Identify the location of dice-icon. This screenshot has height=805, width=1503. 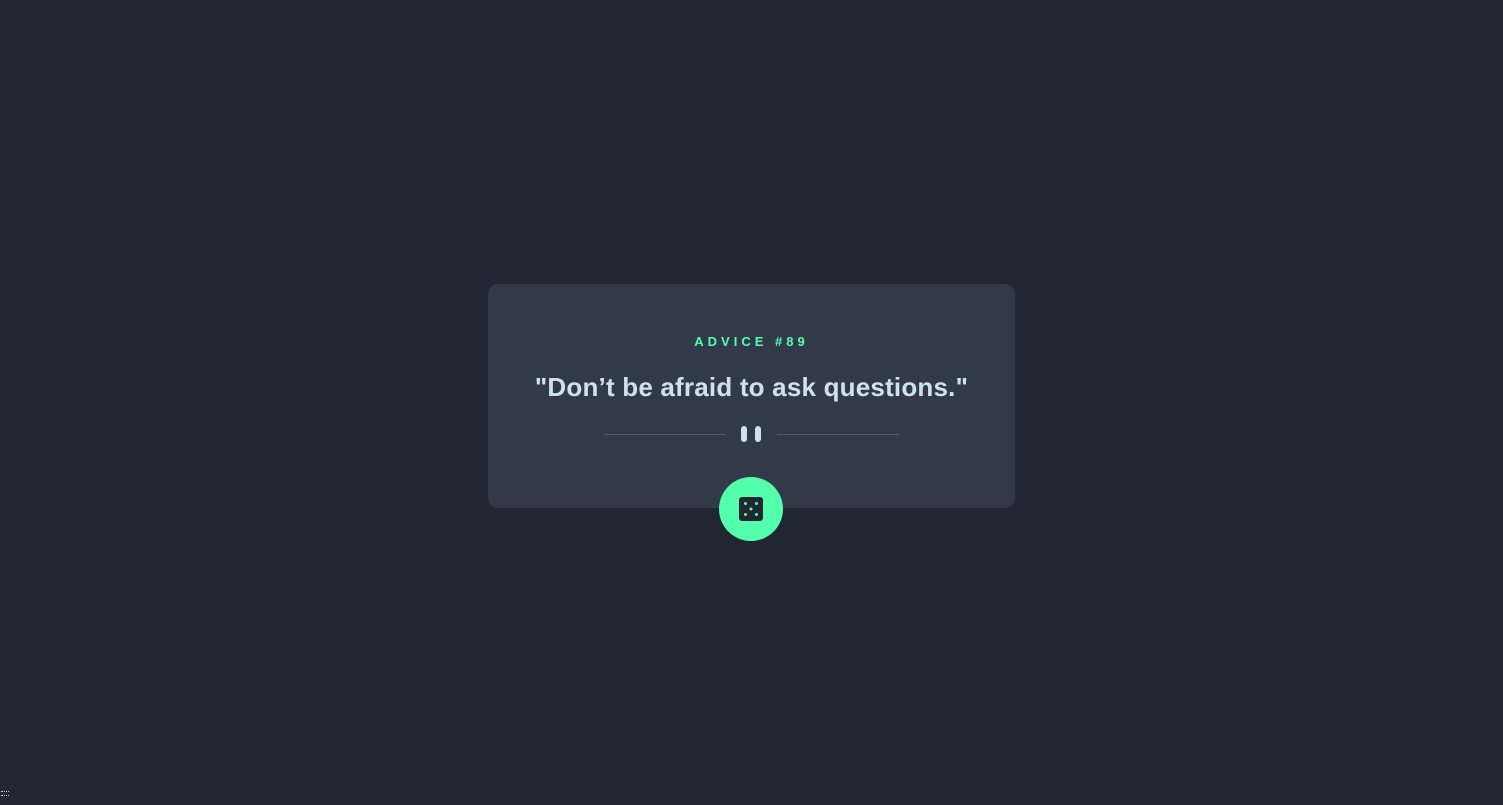
(751, 509).